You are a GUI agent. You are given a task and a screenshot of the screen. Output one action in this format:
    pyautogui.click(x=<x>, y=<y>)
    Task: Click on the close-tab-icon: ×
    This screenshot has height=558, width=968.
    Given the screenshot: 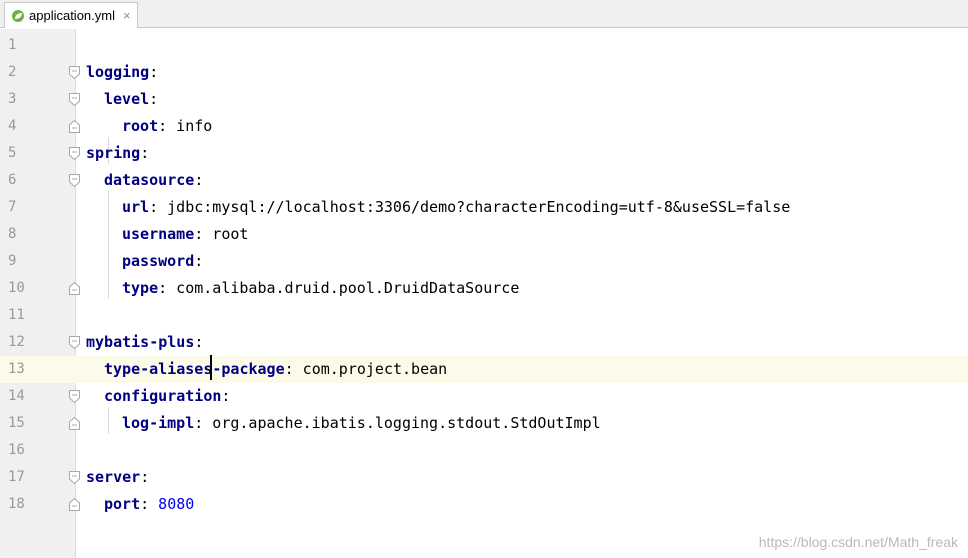 What is the action you would take?
    pyautogui.click(x=127, y=15)
    